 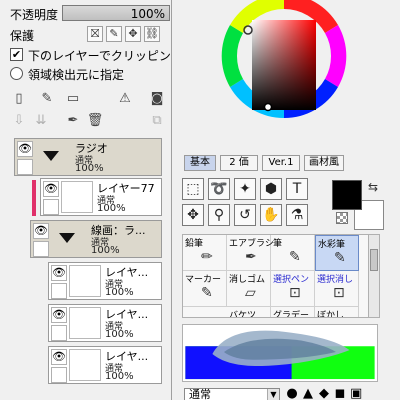 What do you see at coordinates (247, 280) in the screenshot?
I see `brush-name: 消しゴム` at bounding box center [247, 280].